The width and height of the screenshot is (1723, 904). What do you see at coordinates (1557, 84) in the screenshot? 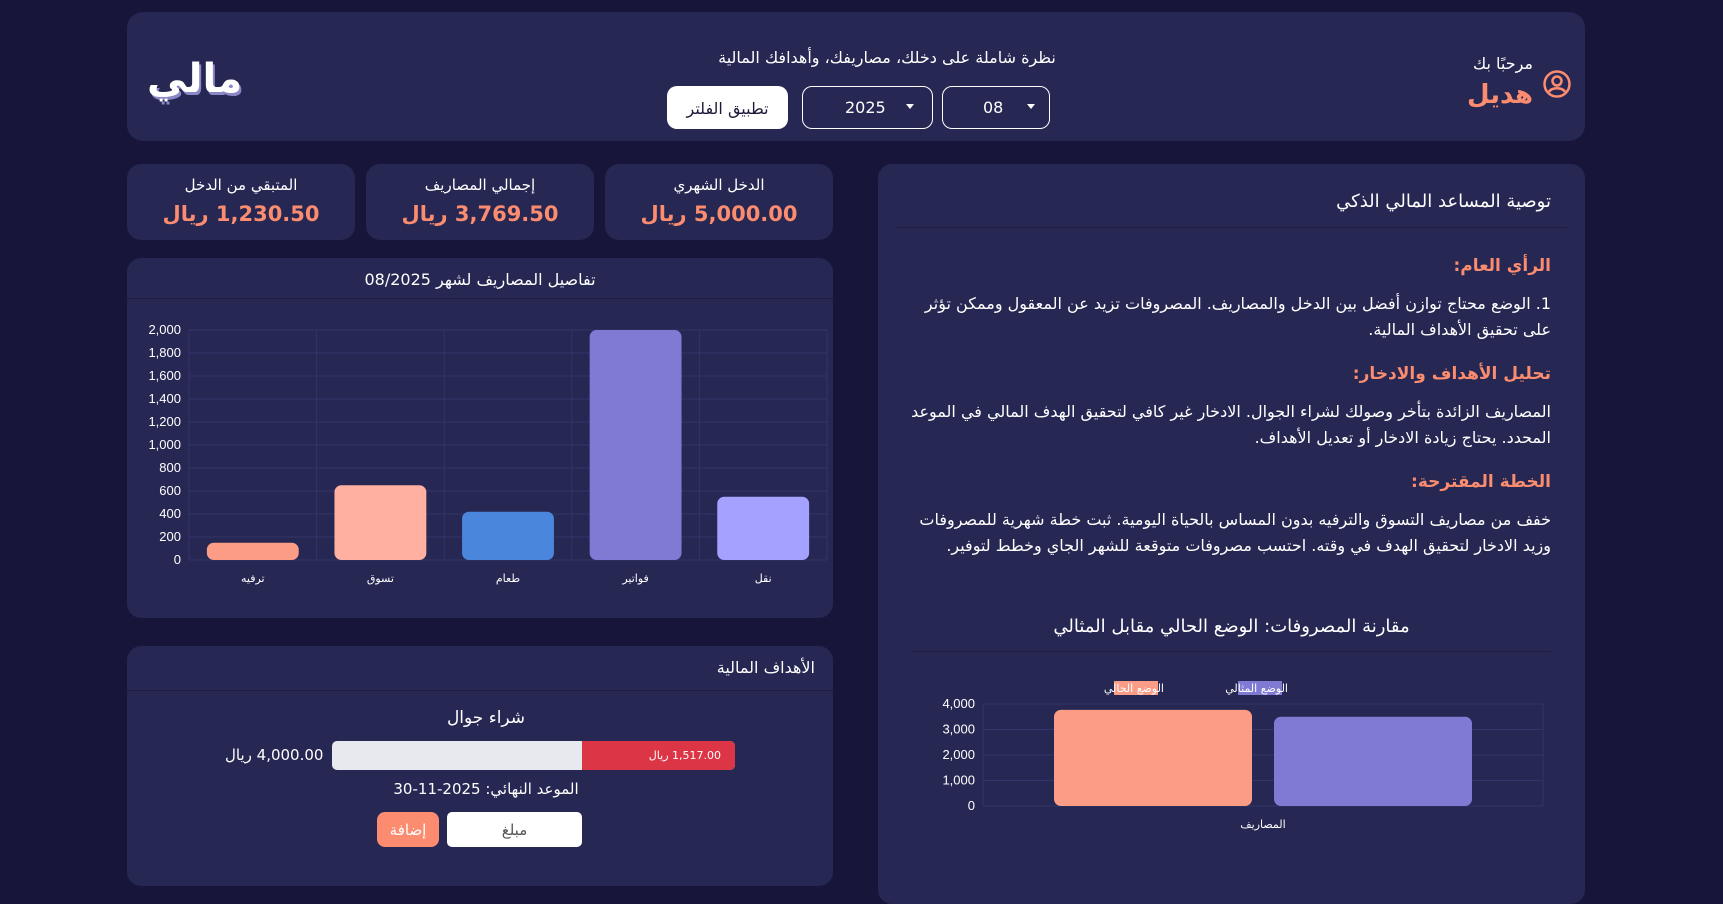
I see `user-circle-icon` at bounding box center [1557, 84].